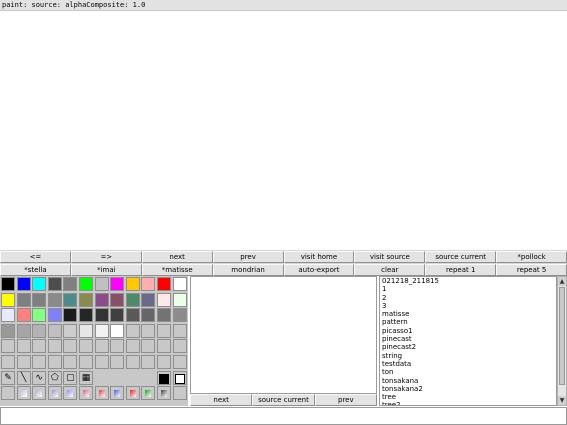  I want to click on repeat-5-button: repeat 5, so click(531, 270).